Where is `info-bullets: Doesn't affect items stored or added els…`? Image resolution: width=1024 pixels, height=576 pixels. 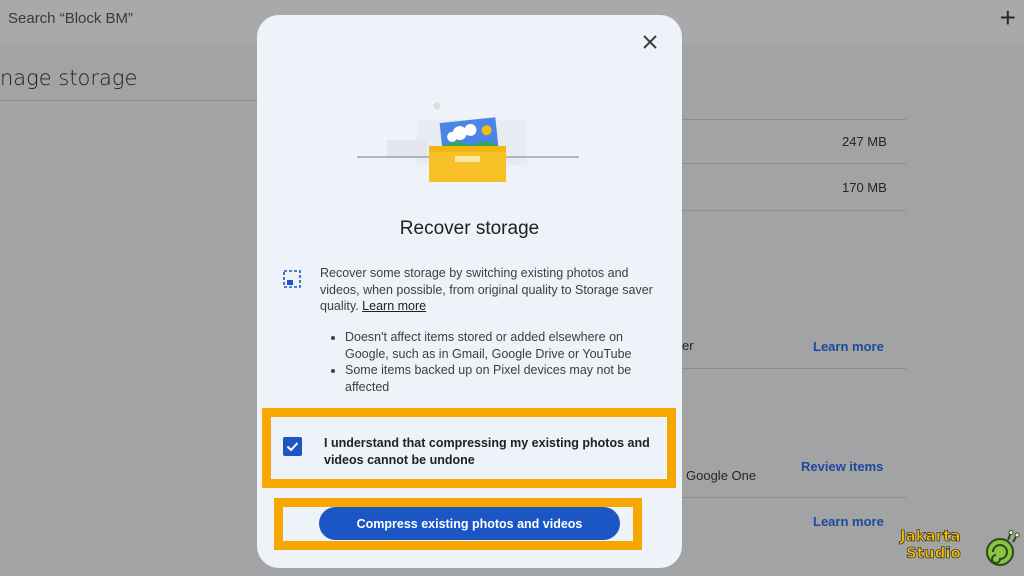
info-bullets: Doesn't affect items stored or added els… is located at coordinates (492, 362).